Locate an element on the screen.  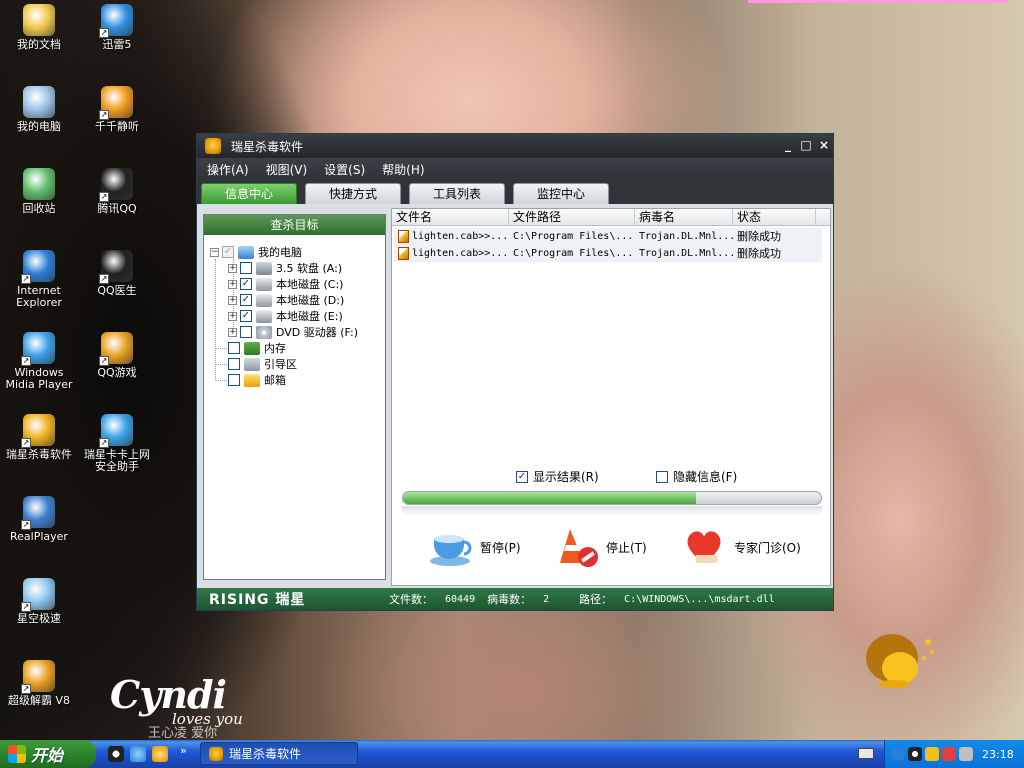
desktop-icon: ↗ 星空极速 is located at coordinates (39, 601).